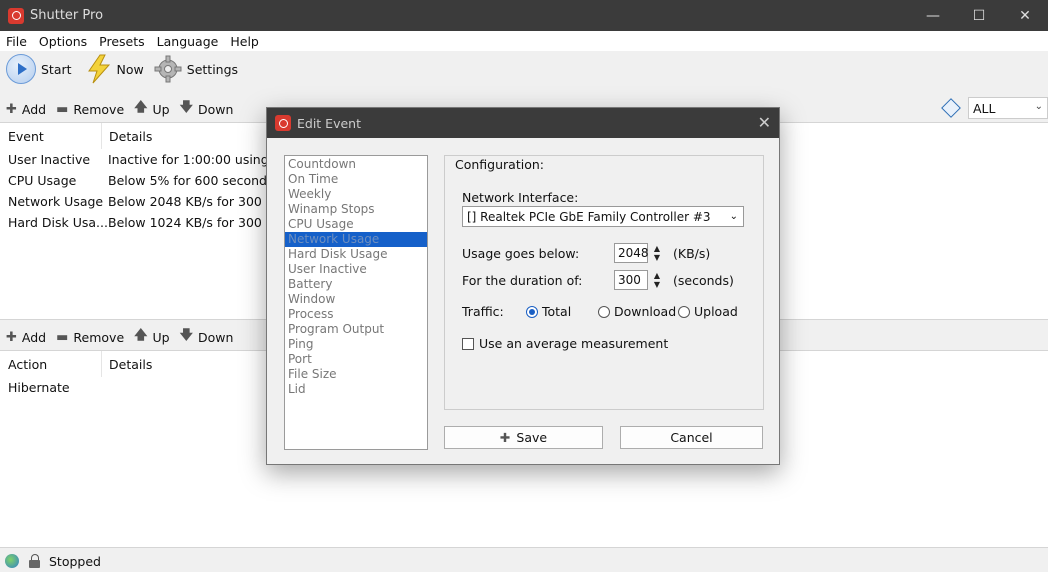 The height and width of the screenshot is (572, 1048). I want to click on usage-spinner: ▲ ▼, so click(657, 253).